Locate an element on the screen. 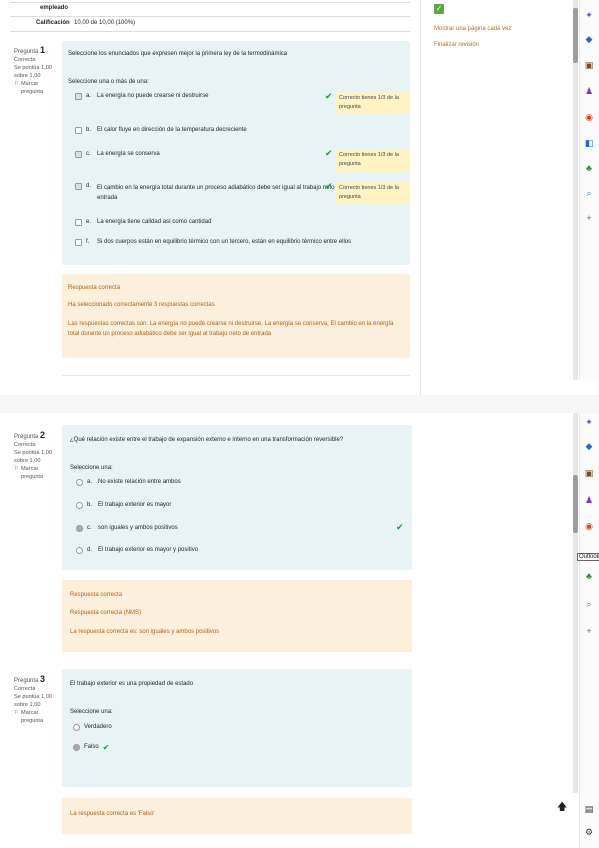 The image size is (599, 848). check-icon: ✓ is located at coordinates (439, 9).